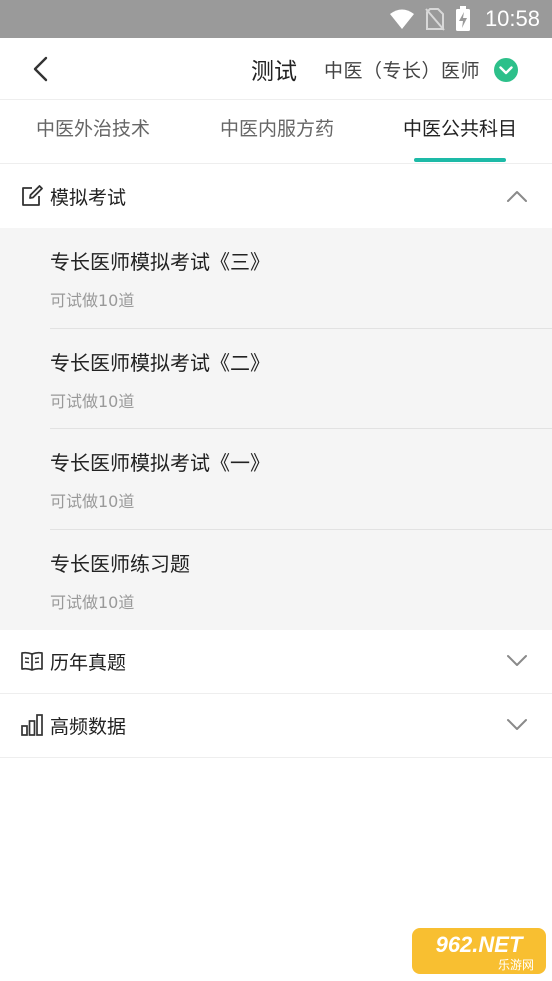  Describe the element at coordinates (516, 965) in the screenshot. I see `watermark-subtext: 乐游网` at that location.